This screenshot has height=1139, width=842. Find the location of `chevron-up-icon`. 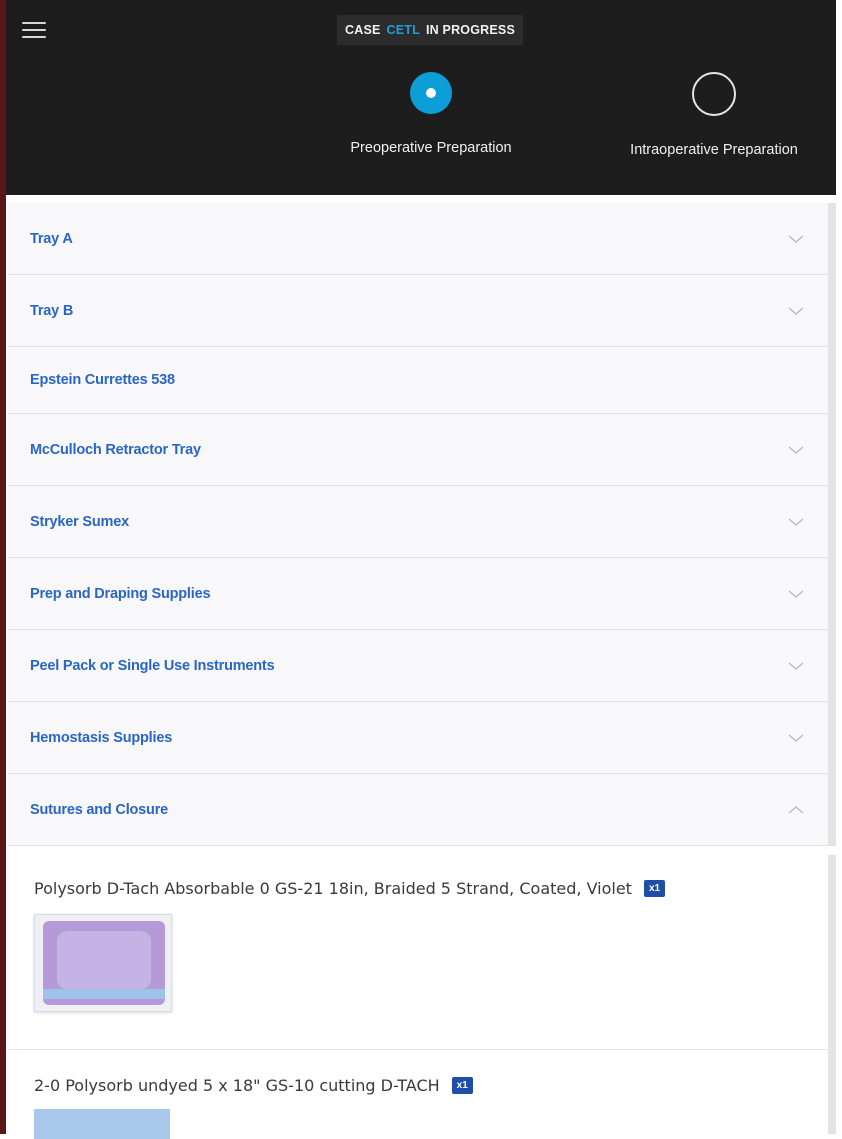

chevron-up-icon is located at coordinates (796, 809).